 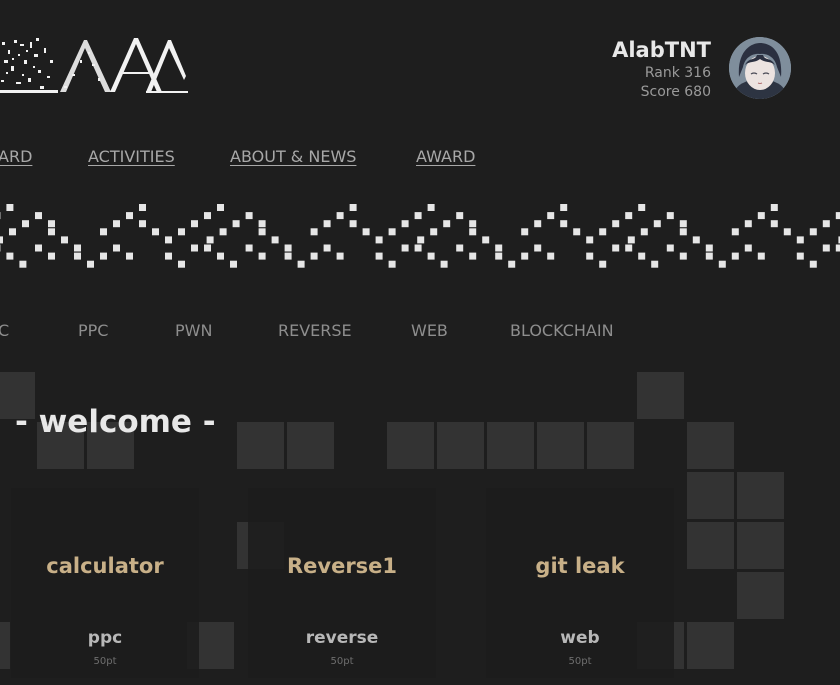 I want to click on user-score: Score 680, so click(x=675, y=92).